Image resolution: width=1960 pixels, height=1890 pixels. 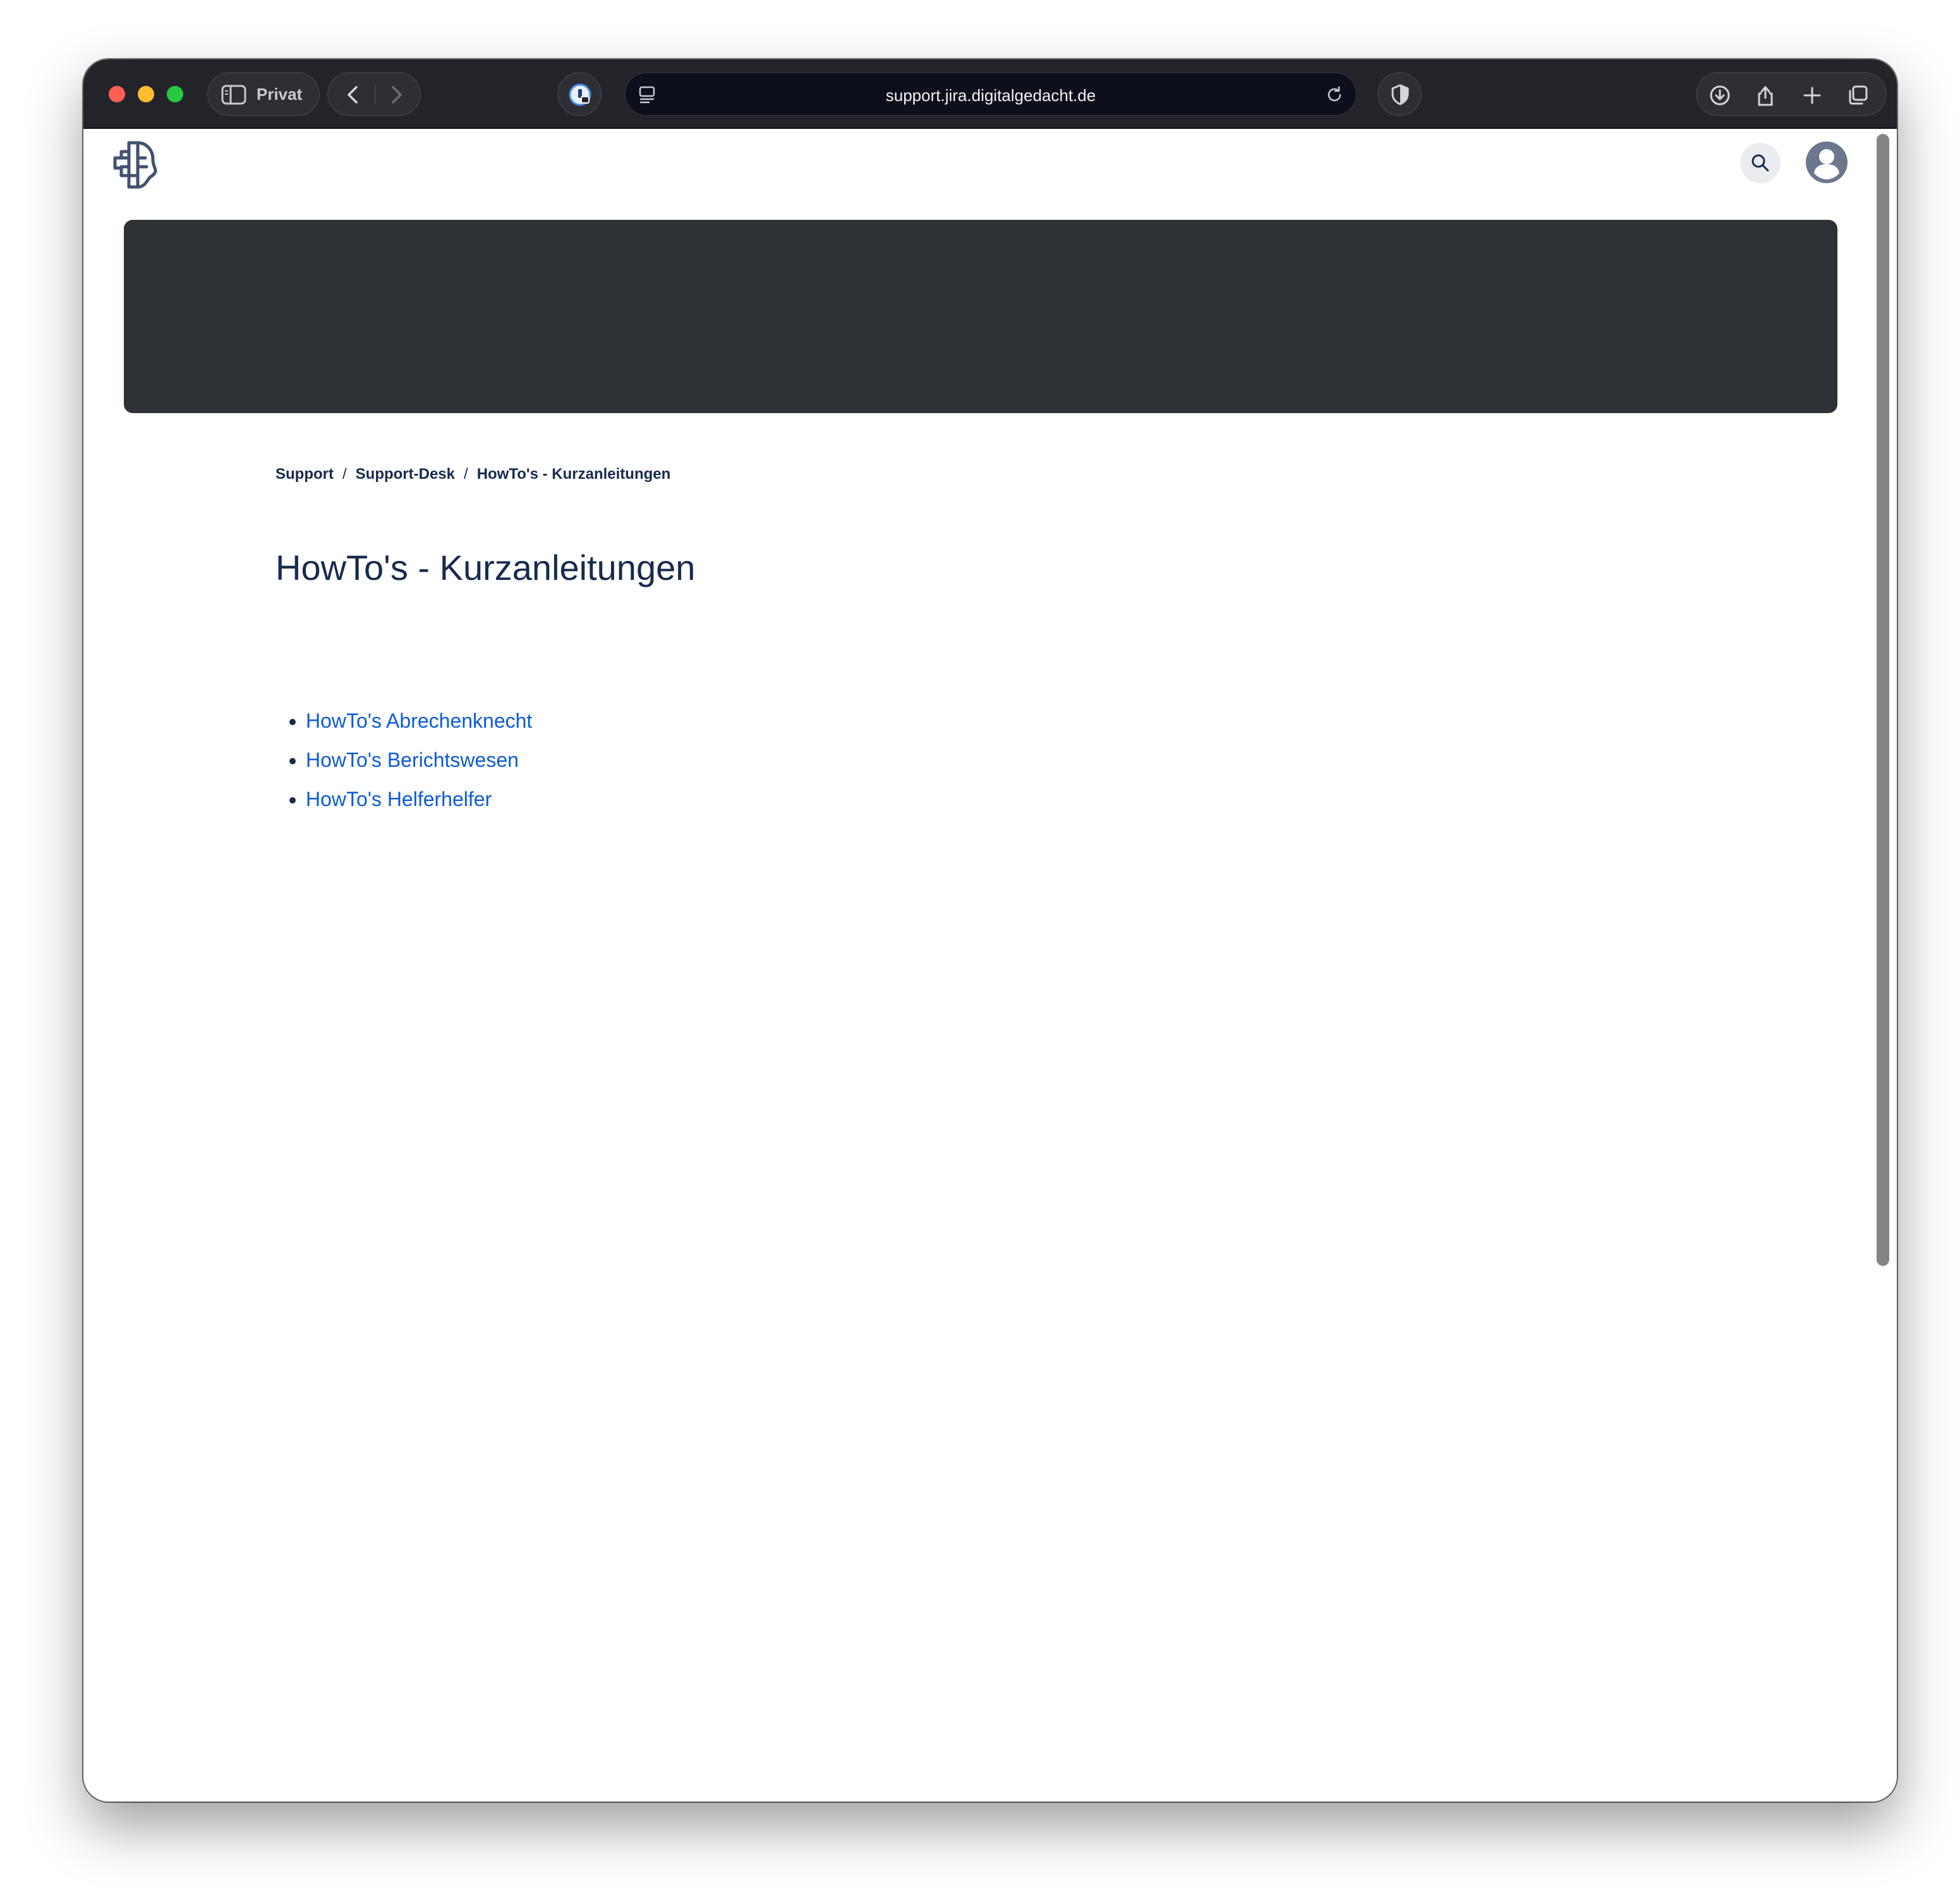 I want to click on link-howto-abrechenknecht: HowTo's Abrechenknecht, so click(x=419, y=720).